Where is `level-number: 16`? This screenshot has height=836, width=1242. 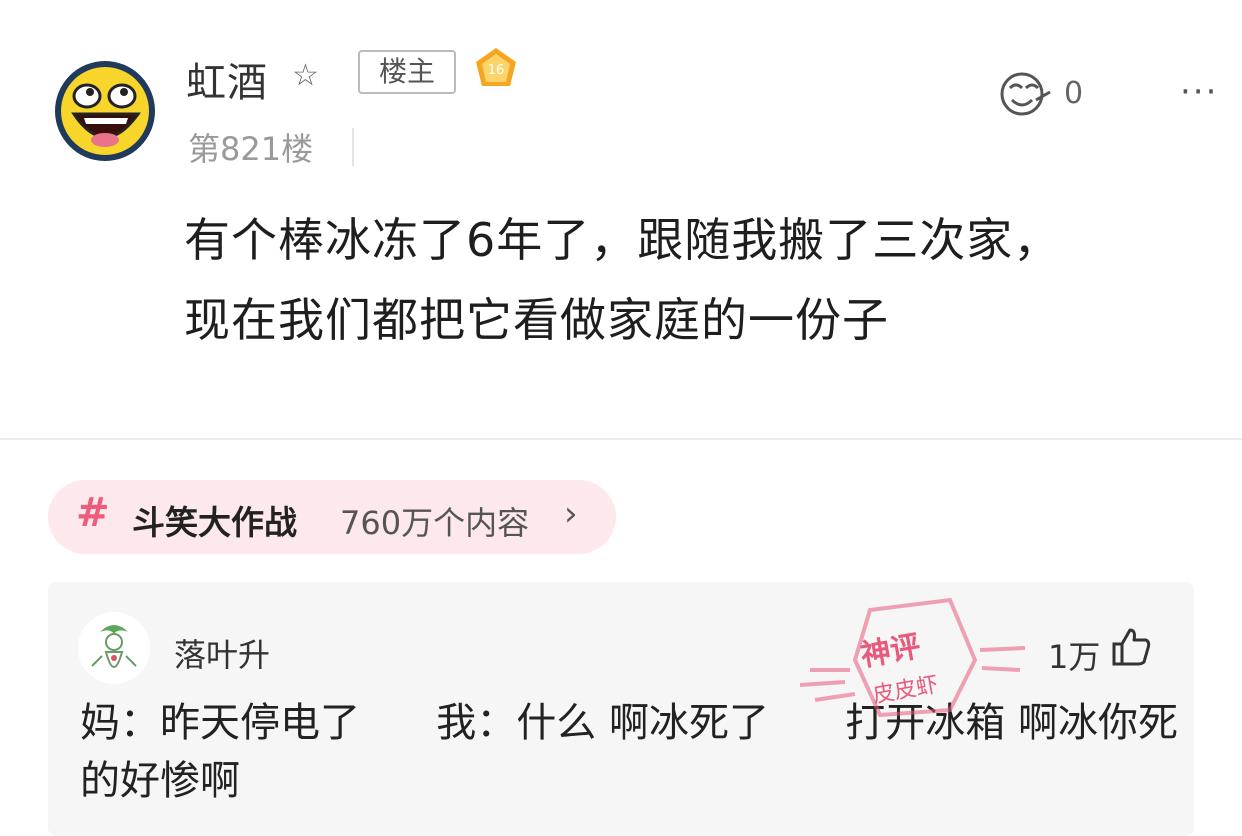 level-number: 16 is located at coordinates (496, 70).